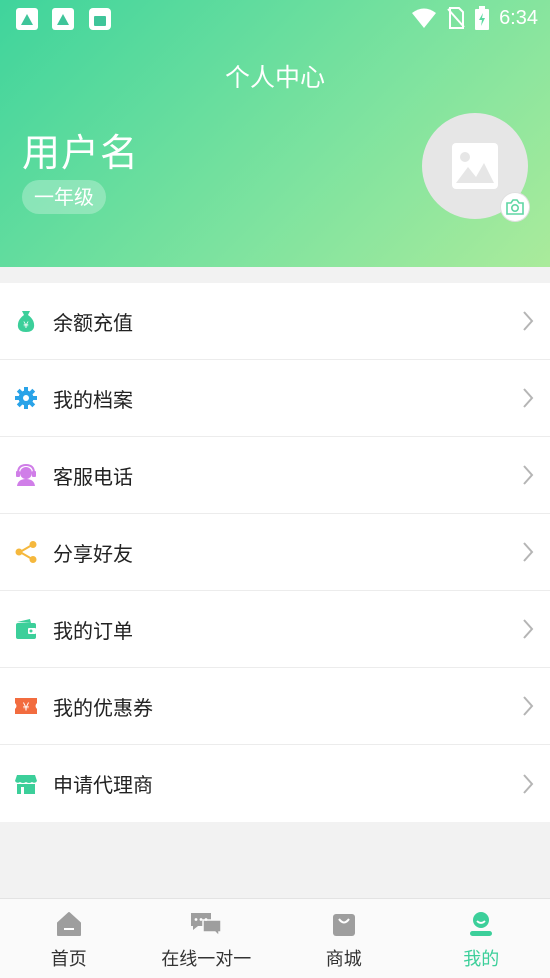 Image resolution: width=550 pixels, height=978 pixels. What do you see at coordinates (275, 783) in the screenshot?
I see `menu-item-agent: 申请代理商` at bounding box center [275, 783].